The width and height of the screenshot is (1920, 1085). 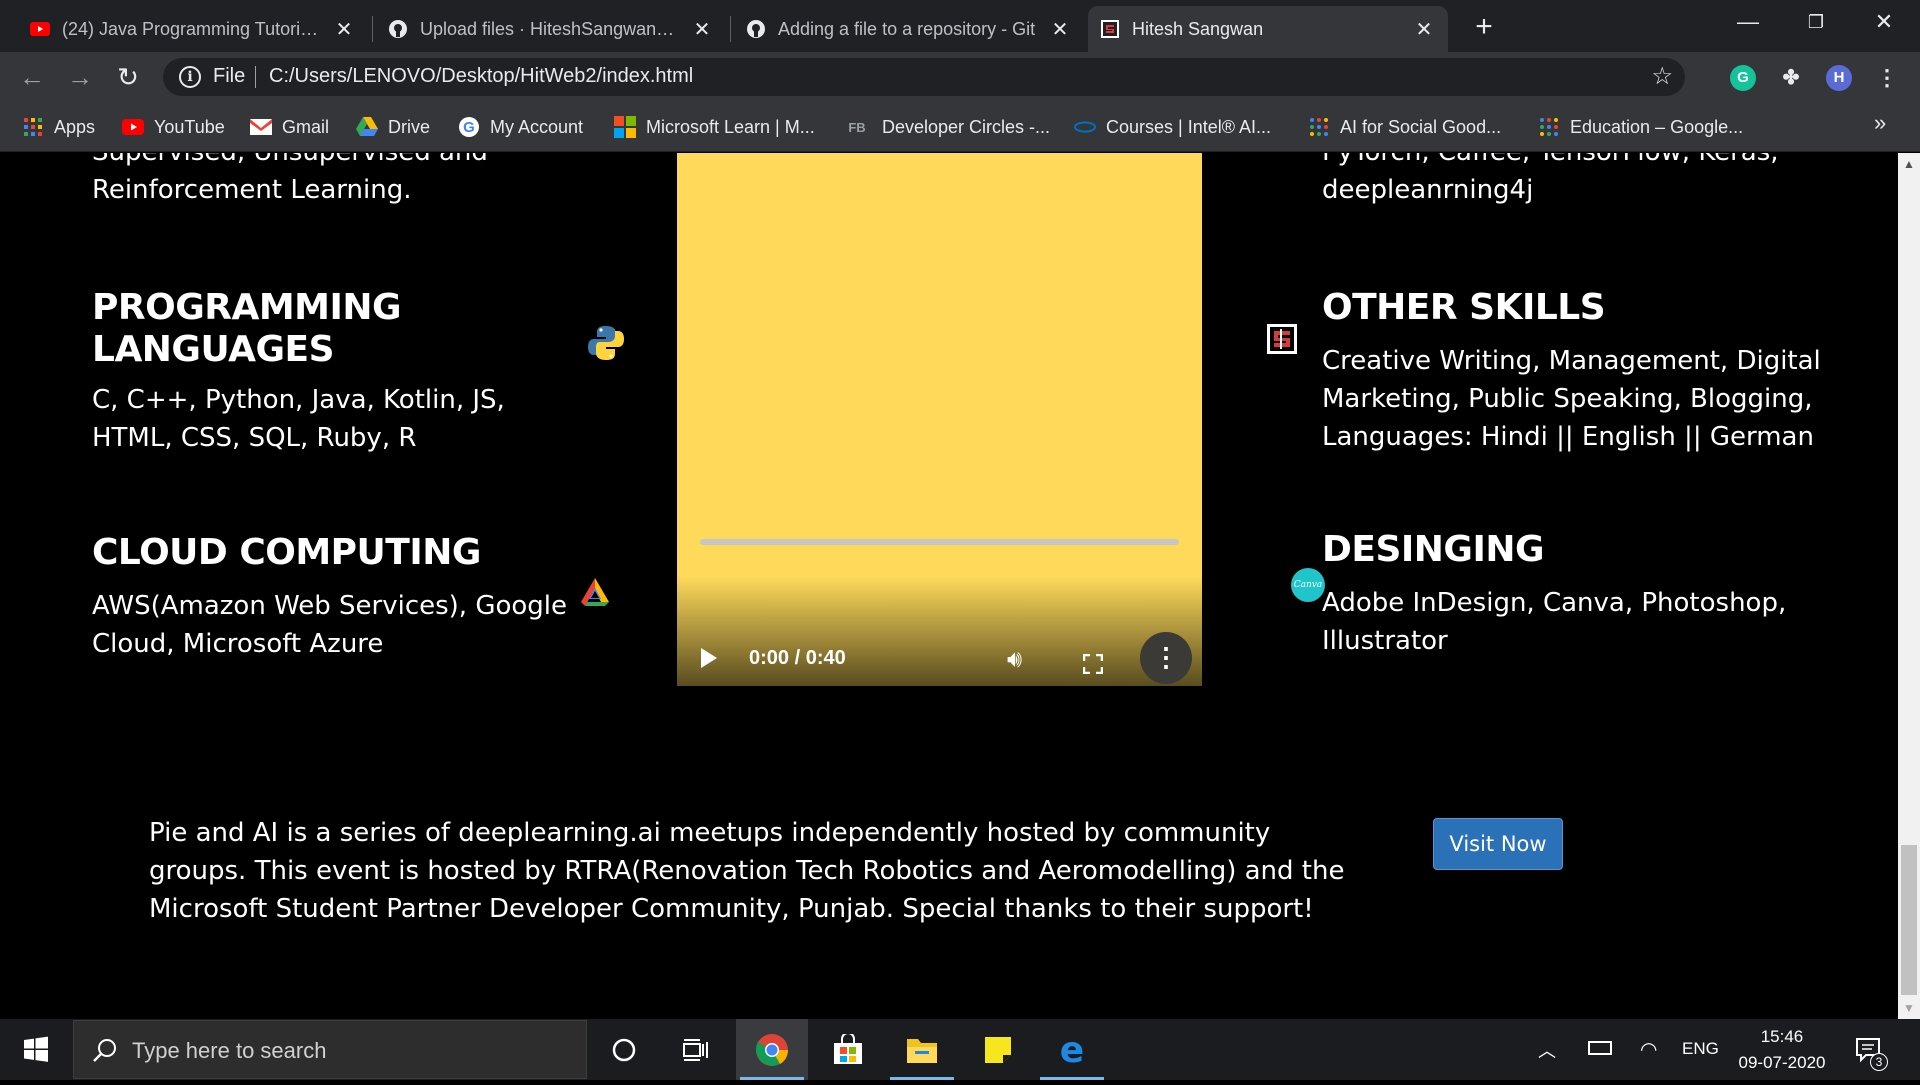 I want to click on clock-date: 09-07-2020, so click(x=1782, y=1063).